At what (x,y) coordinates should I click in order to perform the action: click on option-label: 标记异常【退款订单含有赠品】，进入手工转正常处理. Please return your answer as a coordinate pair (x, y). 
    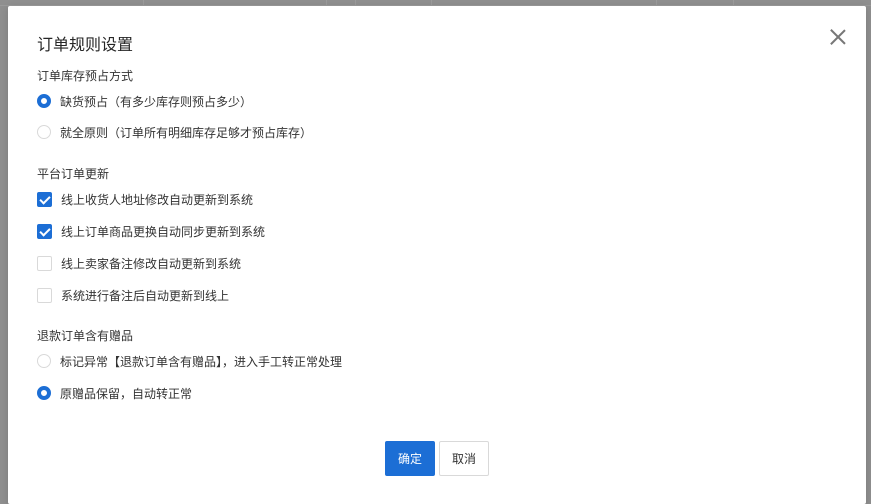
    Looking at the image, I should click on (201, 361).